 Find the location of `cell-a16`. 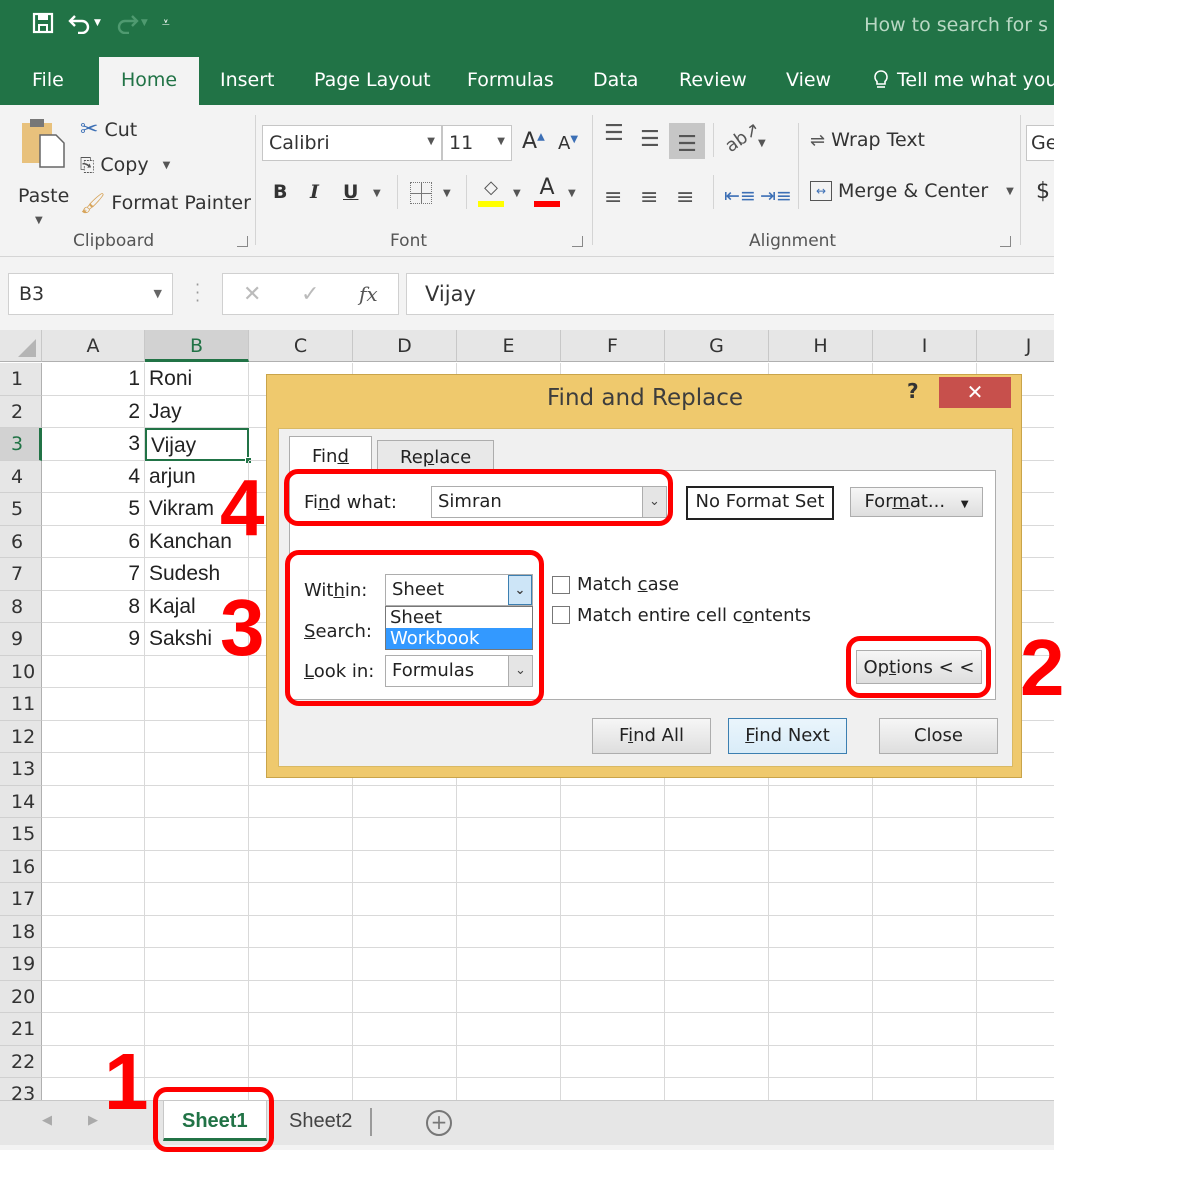

cell-a16 is located at coordinates (93, 866).